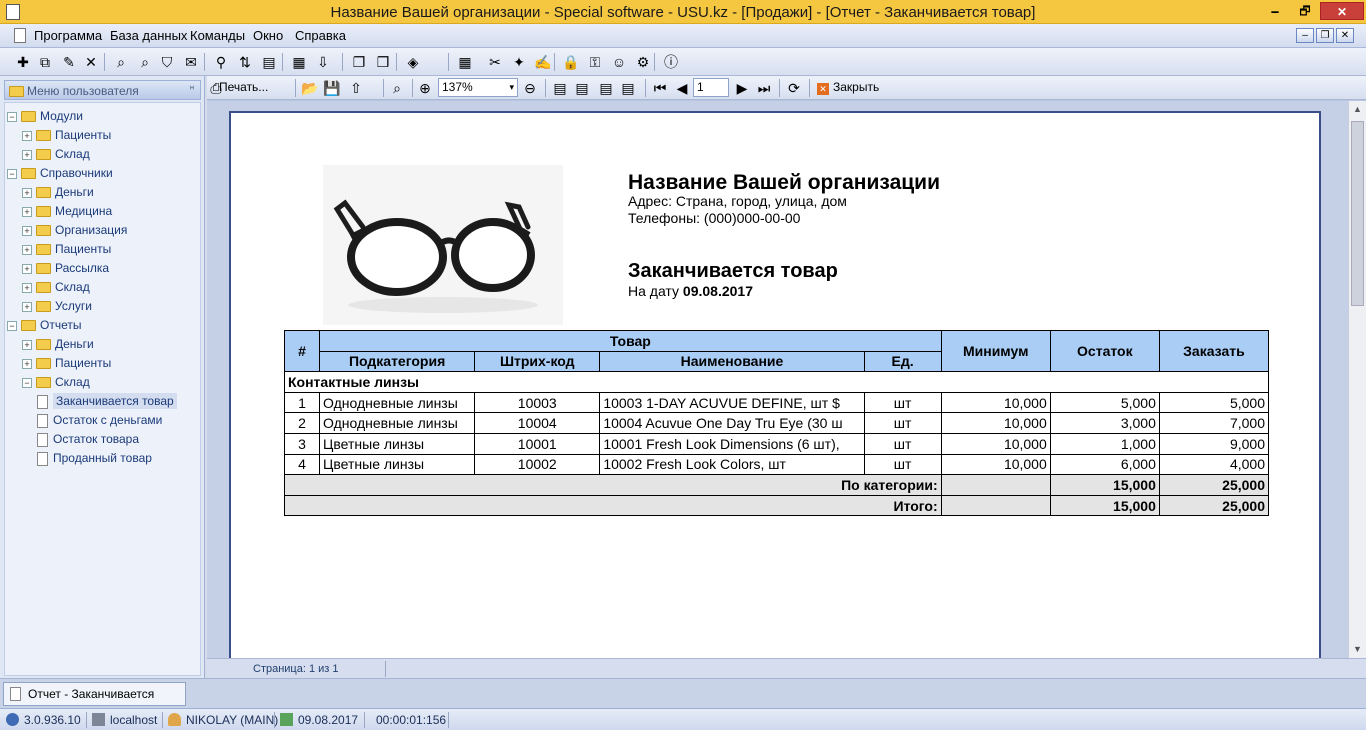 The image size is (1366, 730). Describe the element at coordinates (1345, 35) in the screenshot. I see `mdi-close-button: ✕` at that location.